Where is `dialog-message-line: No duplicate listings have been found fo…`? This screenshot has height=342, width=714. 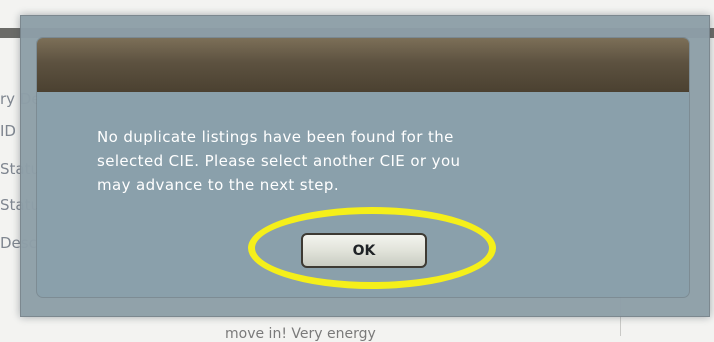
dialog-message-line: No duplicate listings have been found fo… is located at coordinates (275, 137).